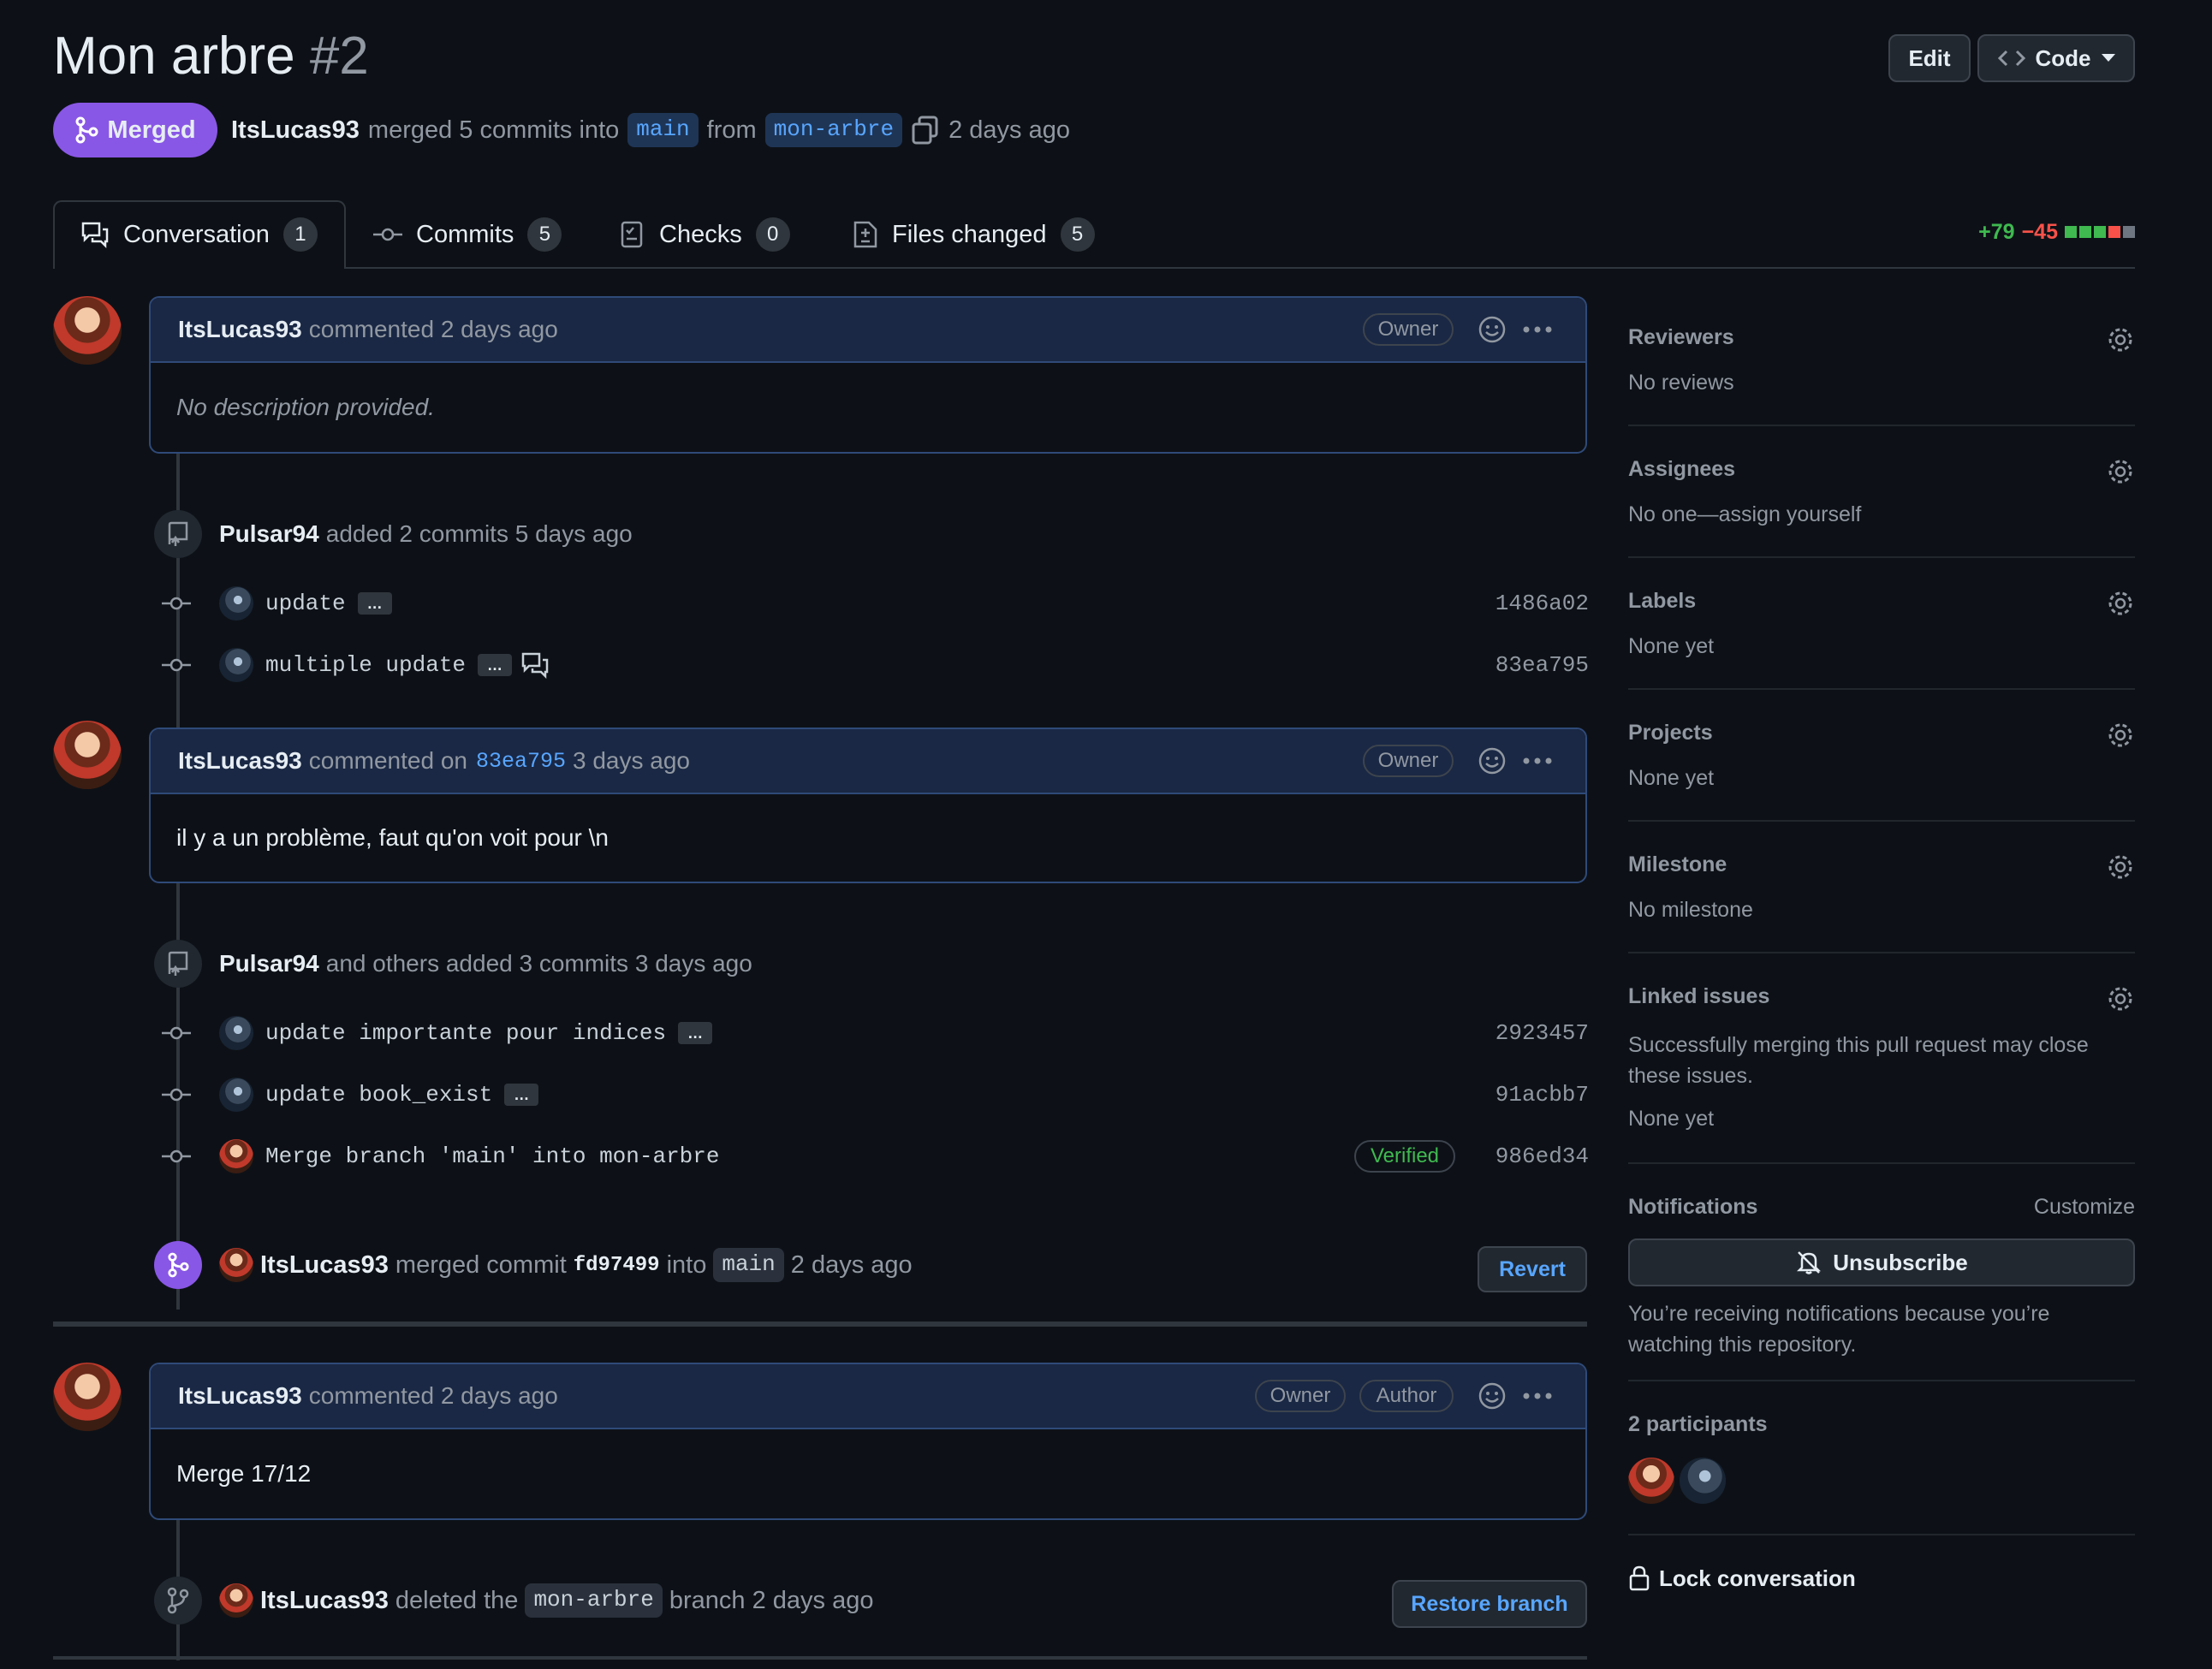  What do you see at coordinates (874, 1033) in the screenshot?
I see `commit-row: update importante pour indices … 2923457` at bounding box center [874, 1033].